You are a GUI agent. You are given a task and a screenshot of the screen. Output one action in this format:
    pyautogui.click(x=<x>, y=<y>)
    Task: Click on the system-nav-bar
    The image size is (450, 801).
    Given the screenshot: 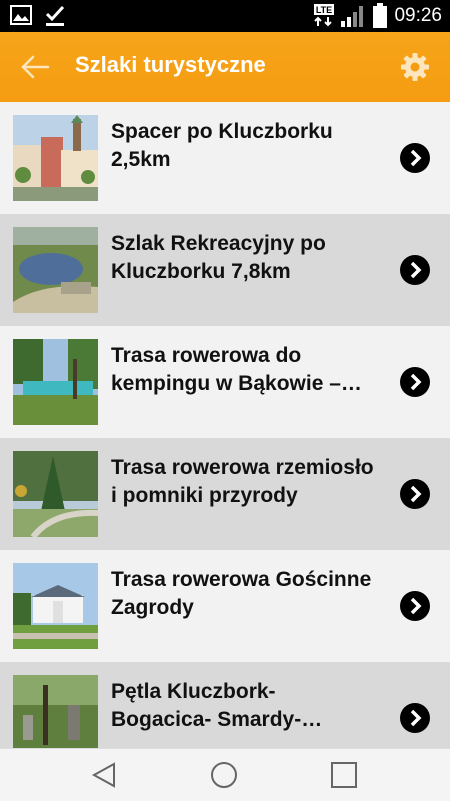 What is the action you would take?
    pyautogui.click(x=225, y=774)
    